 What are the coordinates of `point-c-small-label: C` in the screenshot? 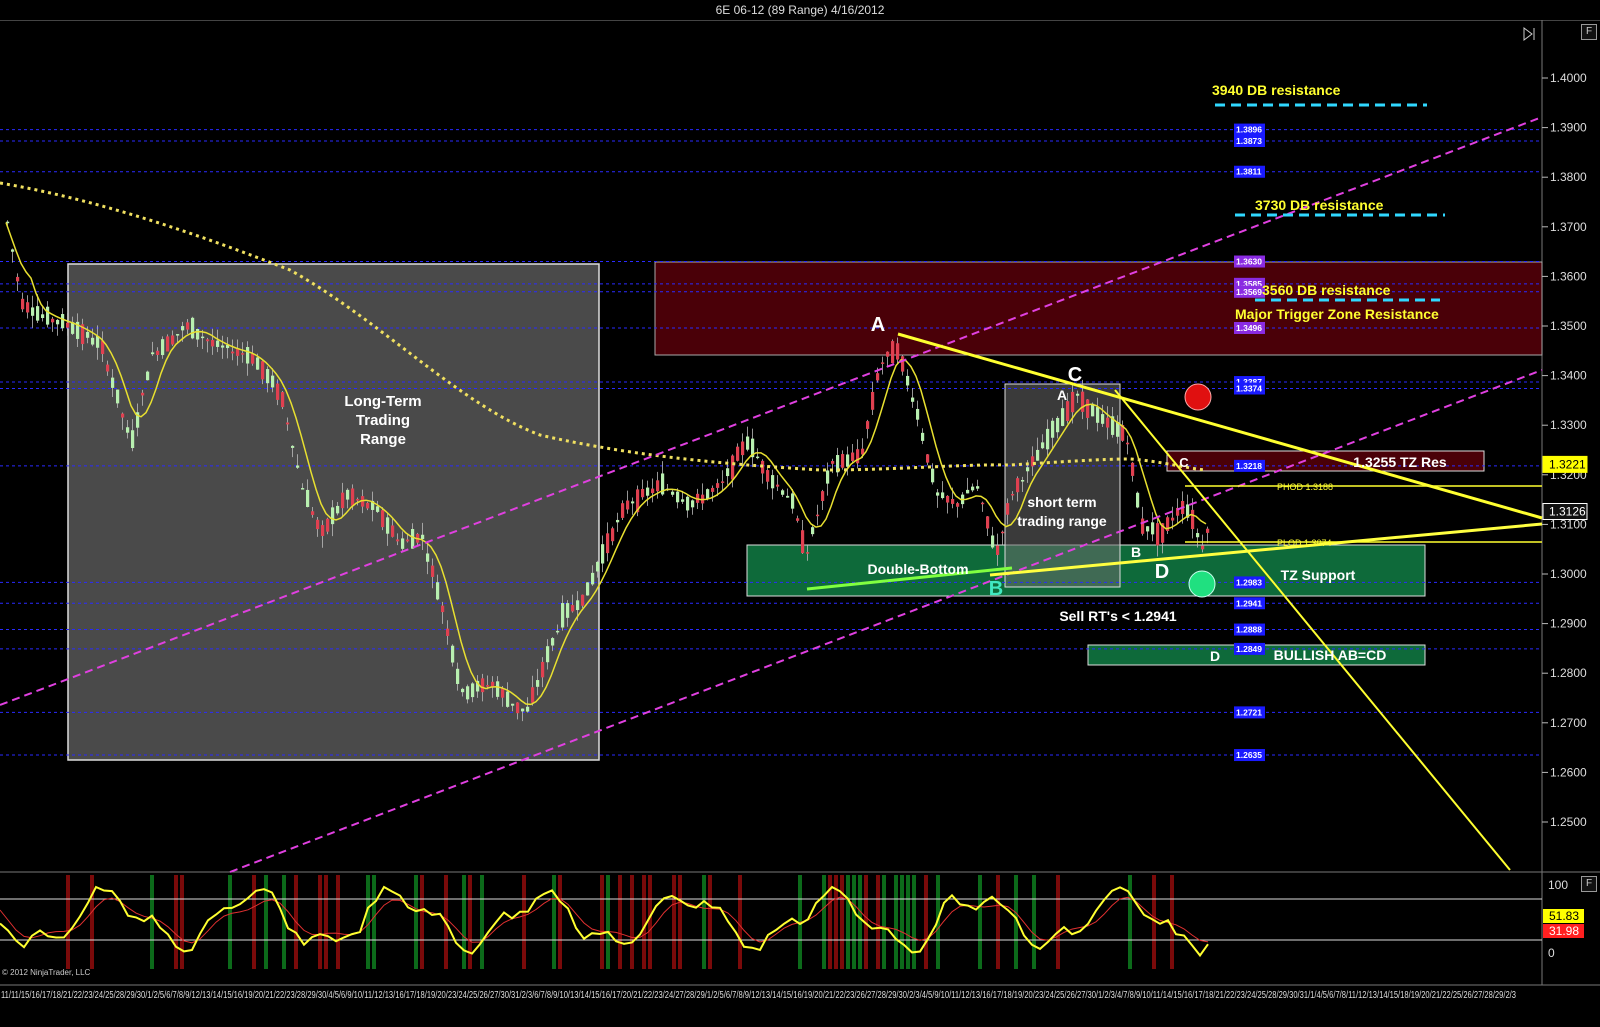 It's located at (1184, 462).